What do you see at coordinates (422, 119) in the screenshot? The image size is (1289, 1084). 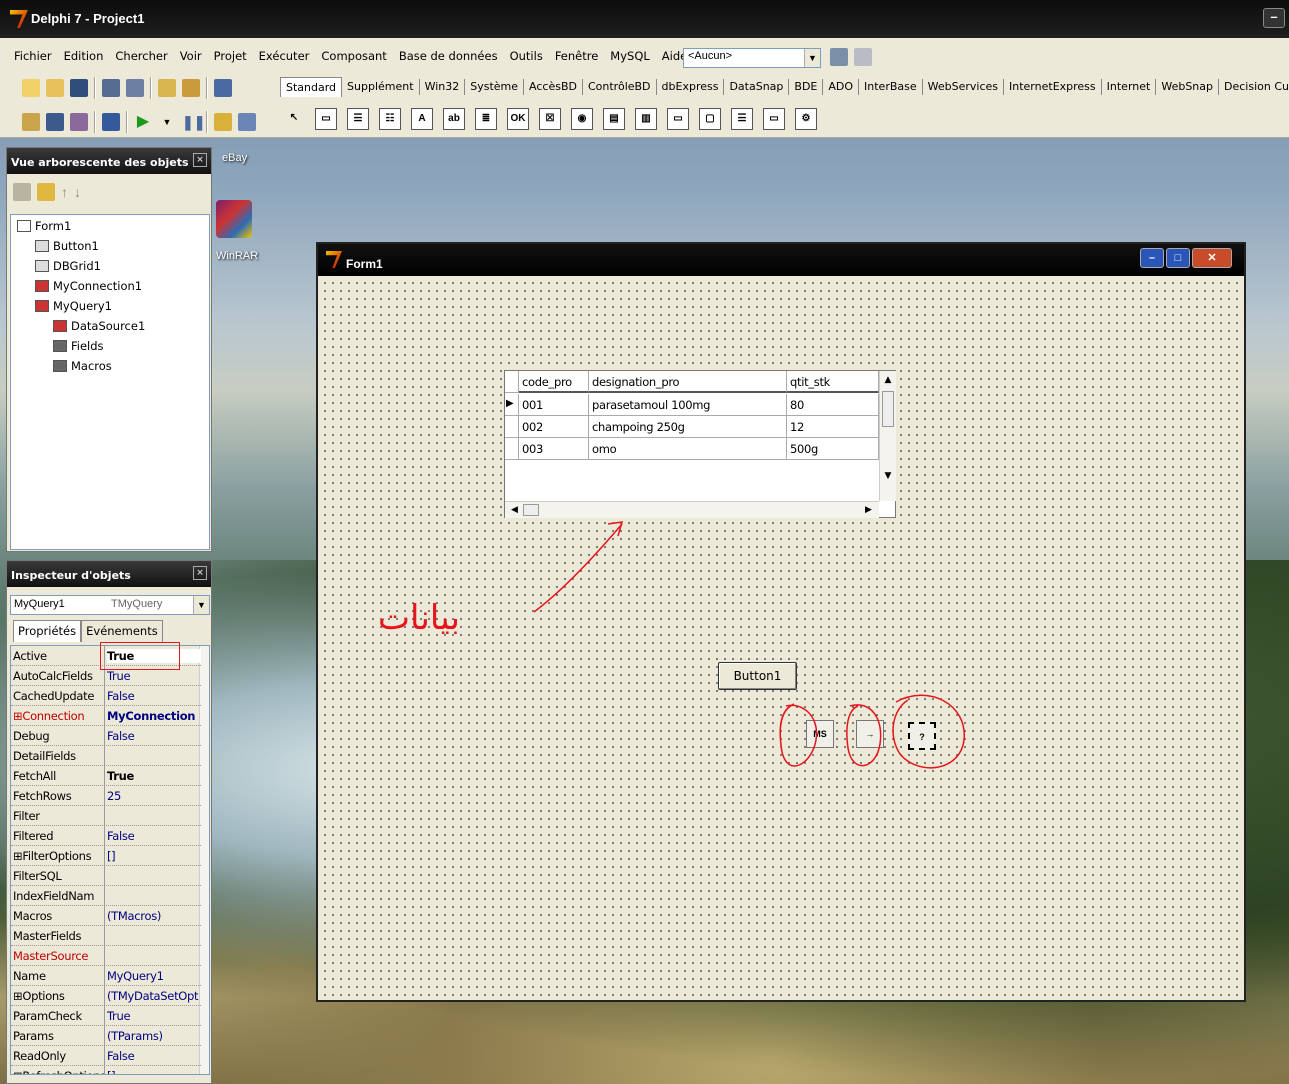 I see `label-icon: A` at bounding box center [422, 119].